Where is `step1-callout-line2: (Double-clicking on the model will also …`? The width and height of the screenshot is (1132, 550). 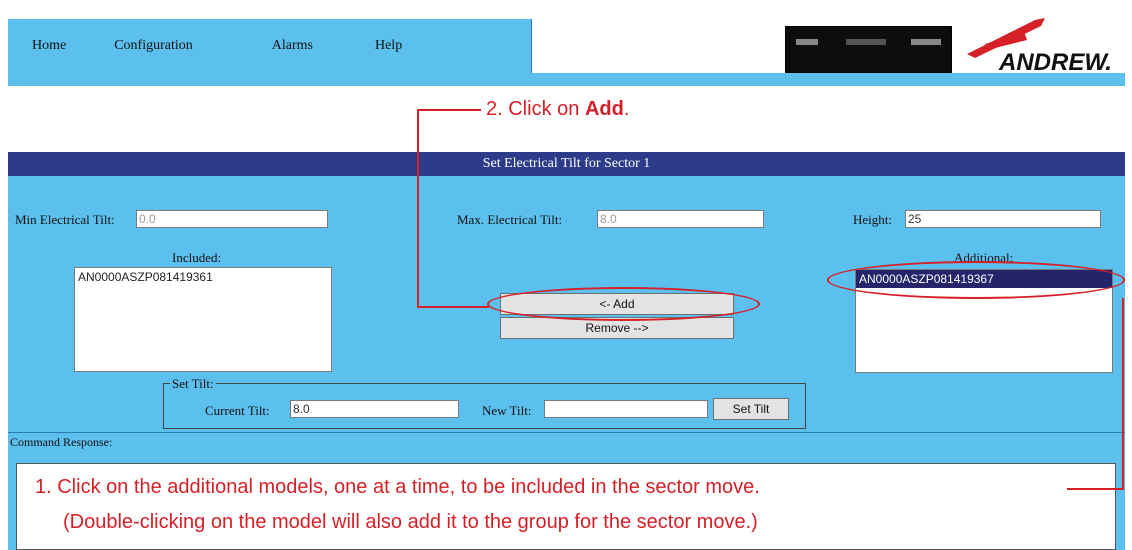 step1-callout-line2: (Double-clicking on the model will also … is located at coordinates (410, 522).